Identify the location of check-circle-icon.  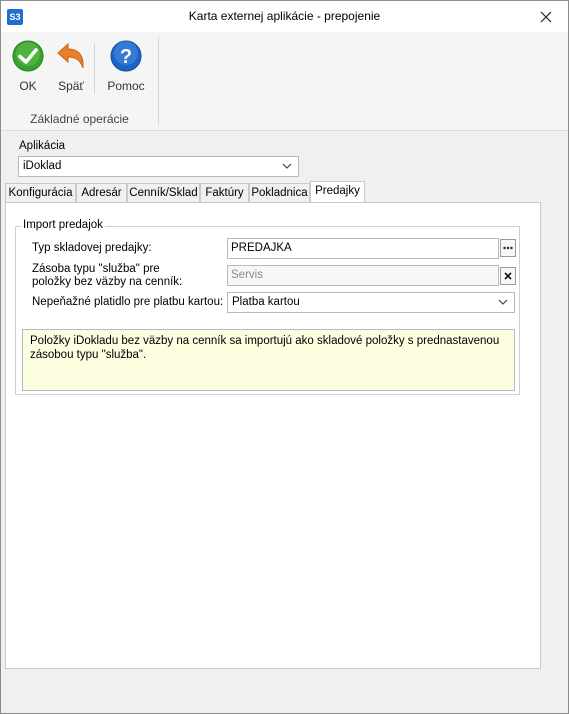
(28, 56).